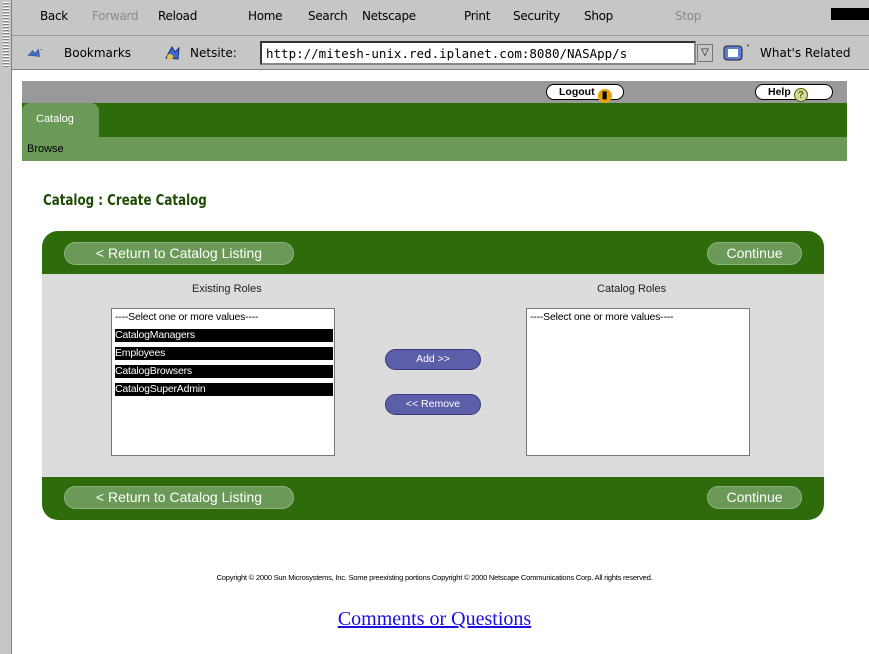  What do you see at coordinates (97, 53) in the screenshot?
I see `bookmarks-button: Bookmarks` at bounding box center [97, 53].